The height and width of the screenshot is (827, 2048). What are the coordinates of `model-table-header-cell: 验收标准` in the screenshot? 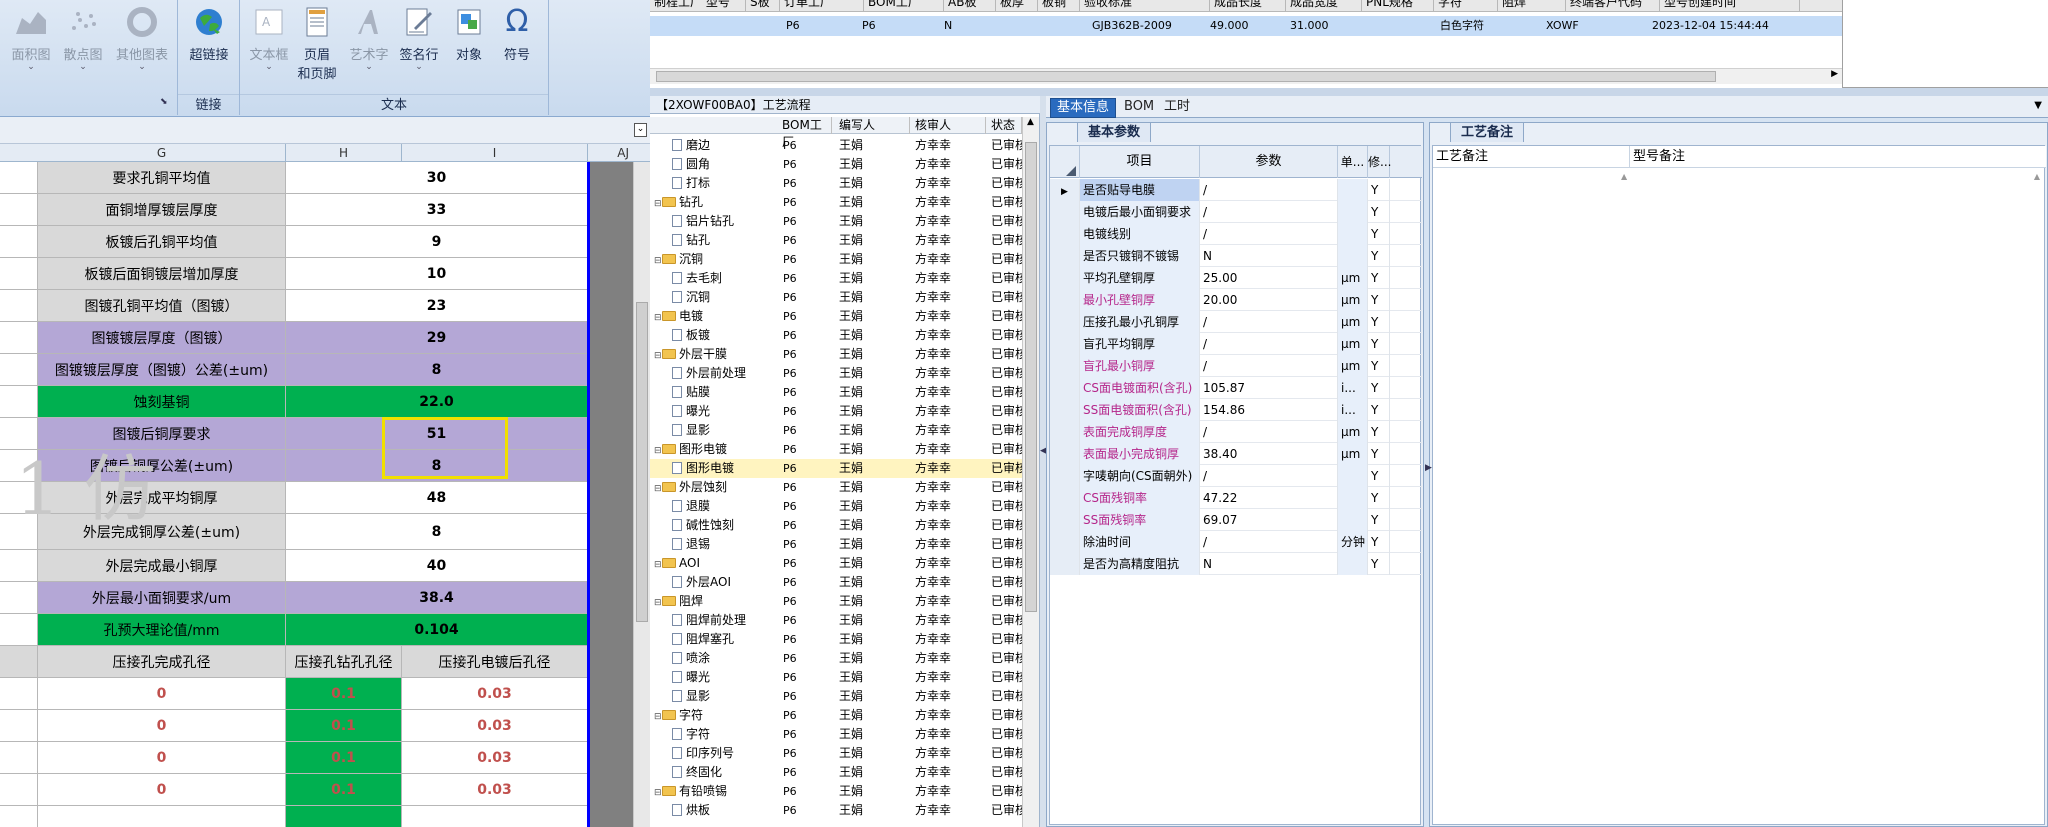 It's located at (1145, 6).